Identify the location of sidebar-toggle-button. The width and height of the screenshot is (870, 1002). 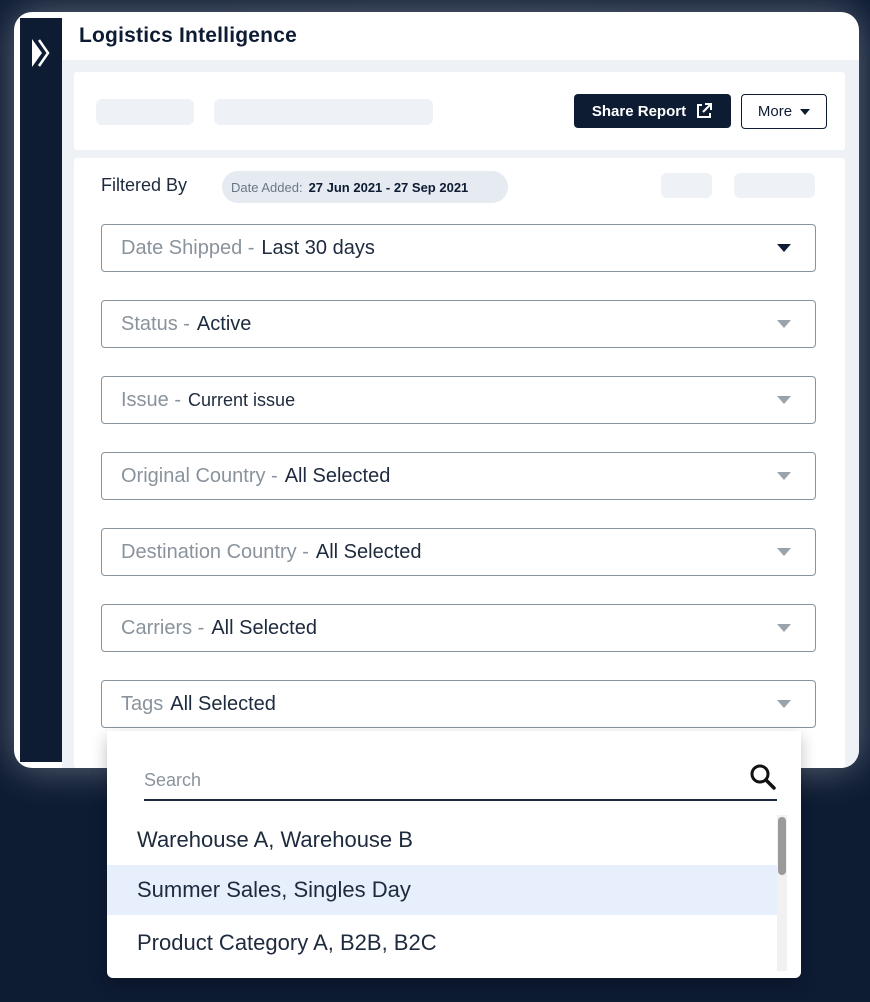
(40, 53).